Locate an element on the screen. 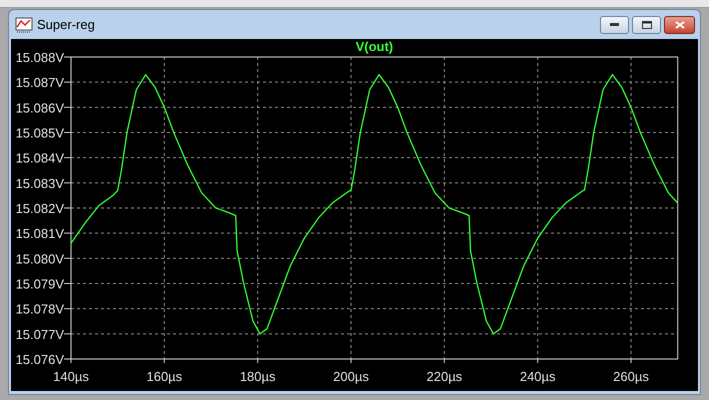 This screenshot has height=400, width=709. minimize-button is located at coordinates (614, 25).